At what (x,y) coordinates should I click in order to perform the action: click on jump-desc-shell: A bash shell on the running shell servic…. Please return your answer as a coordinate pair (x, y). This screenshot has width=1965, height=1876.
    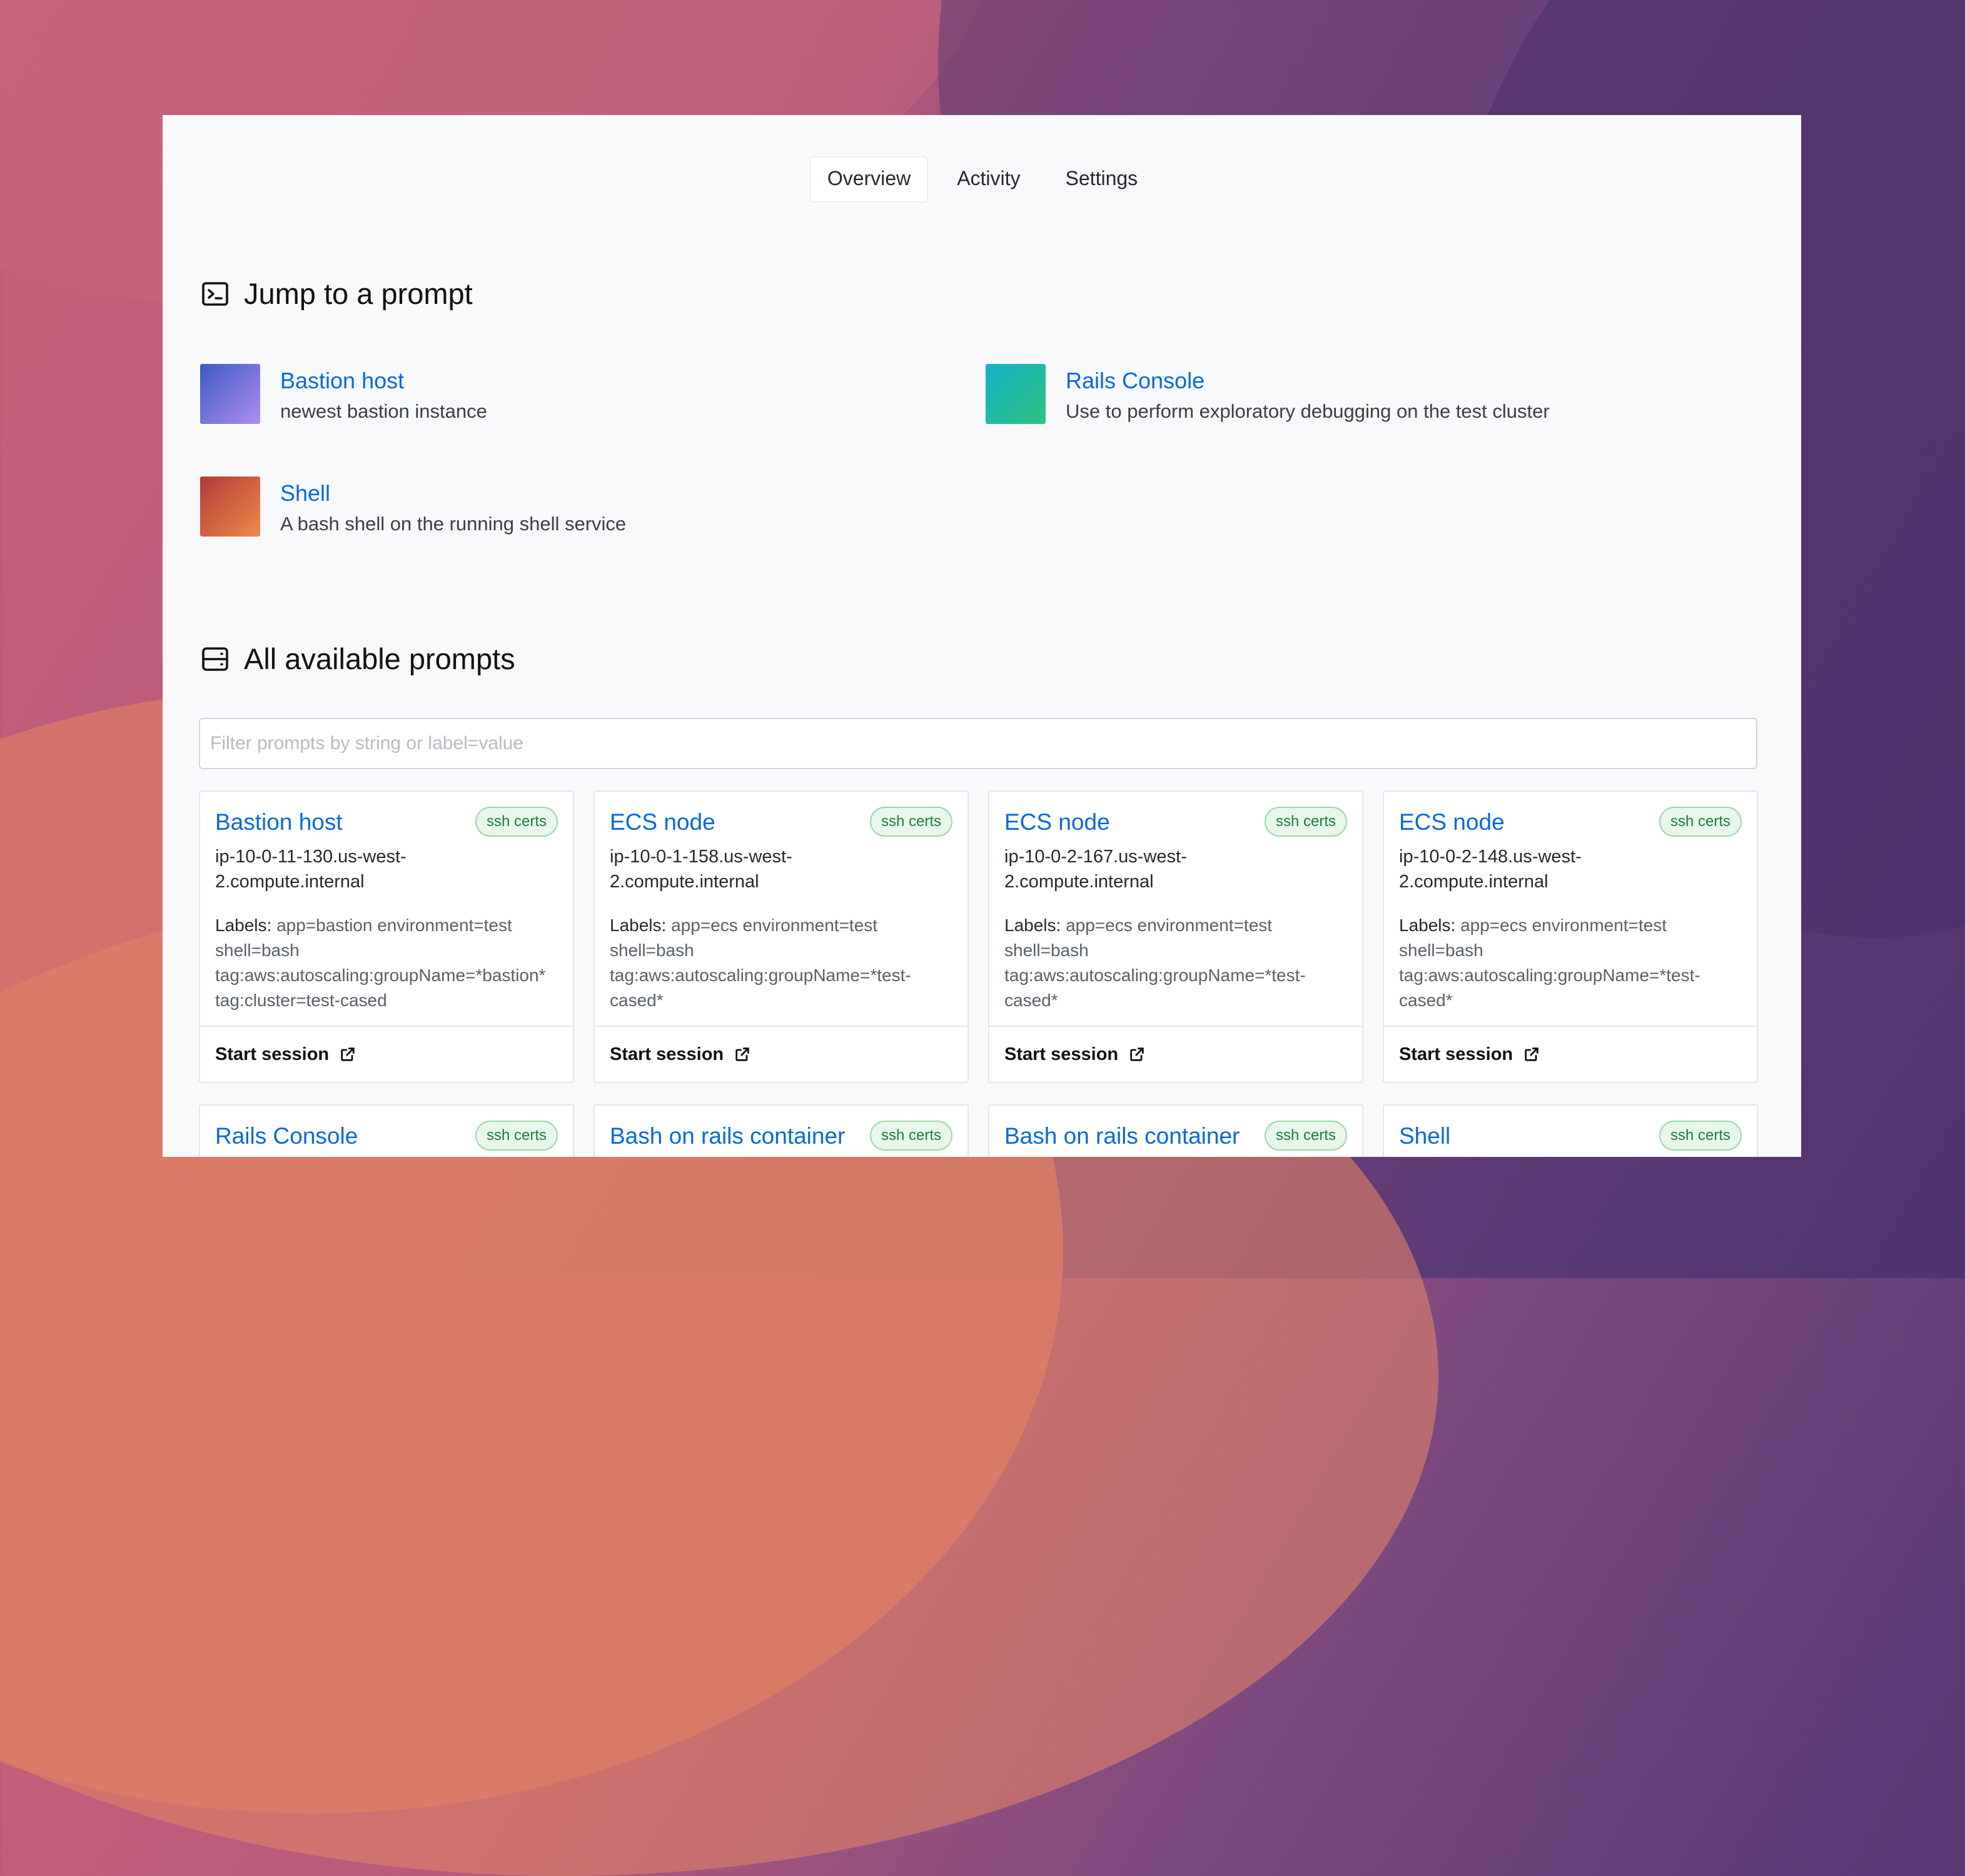
    Looking at the image, I should click on (453, 524).